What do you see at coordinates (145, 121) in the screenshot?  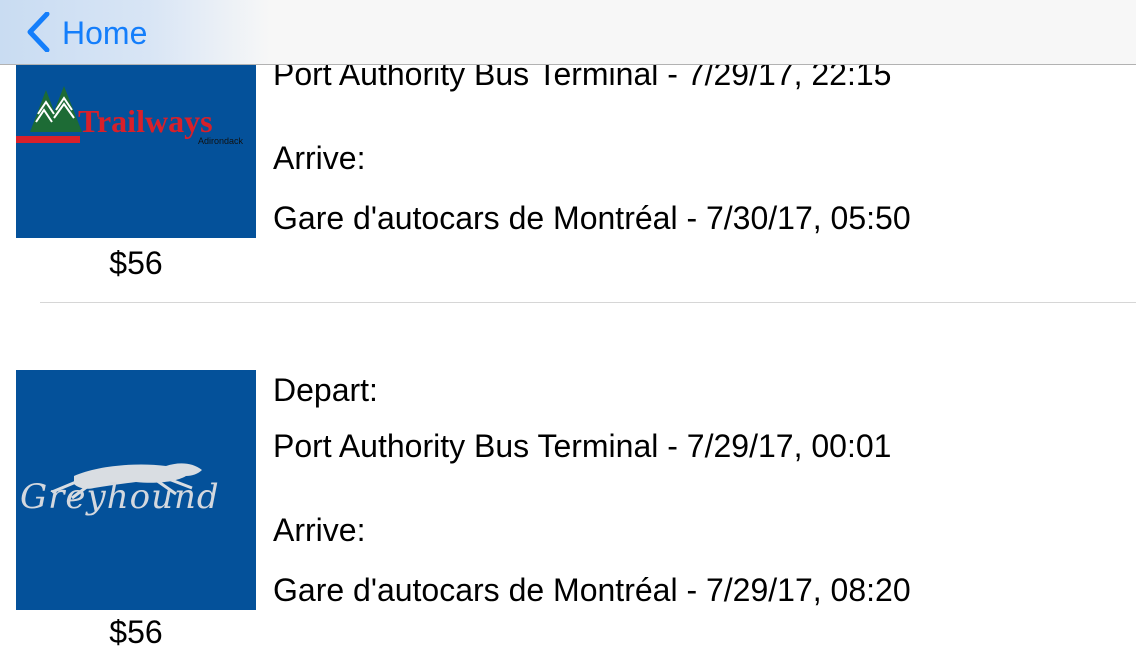 I see `trailways-wordmark: Trailways` at bounding box center [145, 121].